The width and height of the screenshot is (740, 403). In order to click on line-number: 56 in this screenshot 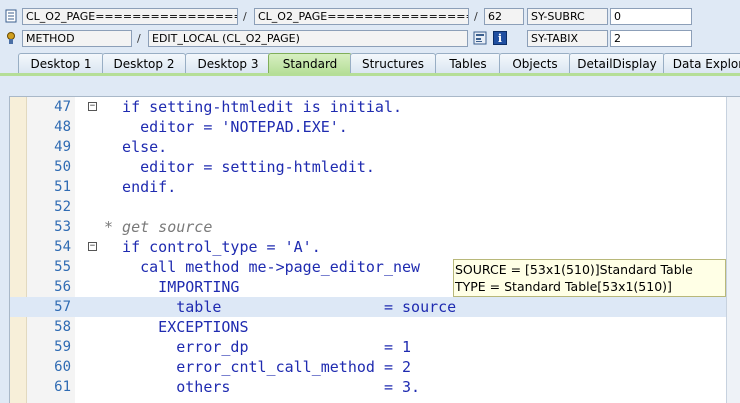, I will do `click(62, 287)`.